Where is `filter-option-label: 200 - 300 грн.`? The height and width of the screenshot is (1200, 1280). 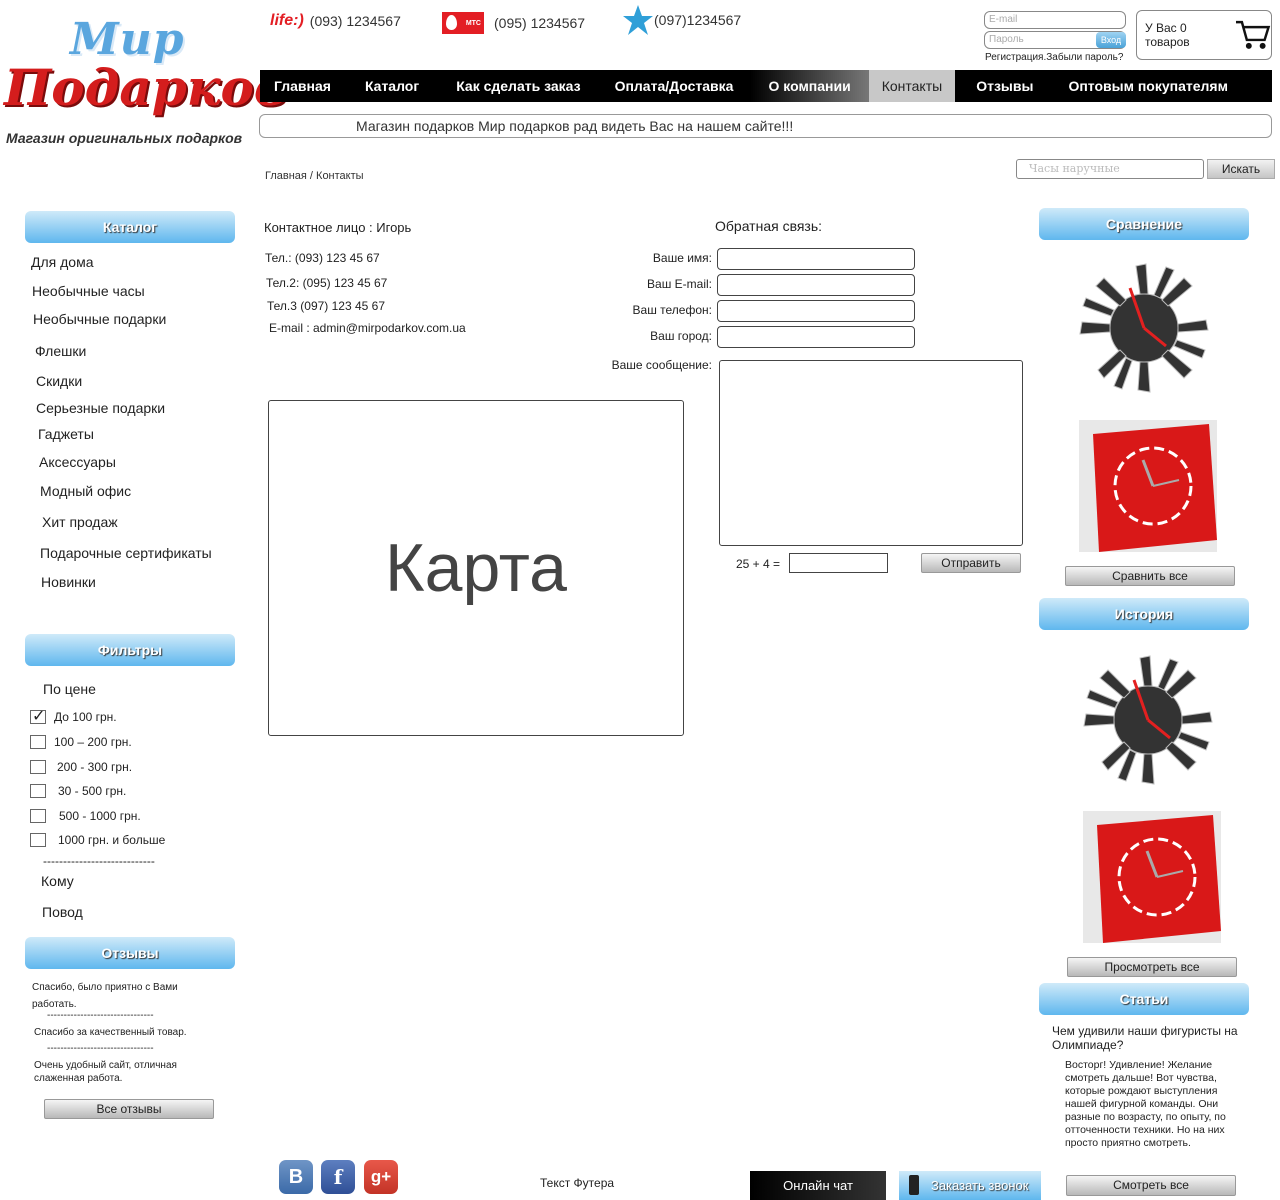 filter-option-label: 200 - 300 грн. is located at coordinates (95, 767).